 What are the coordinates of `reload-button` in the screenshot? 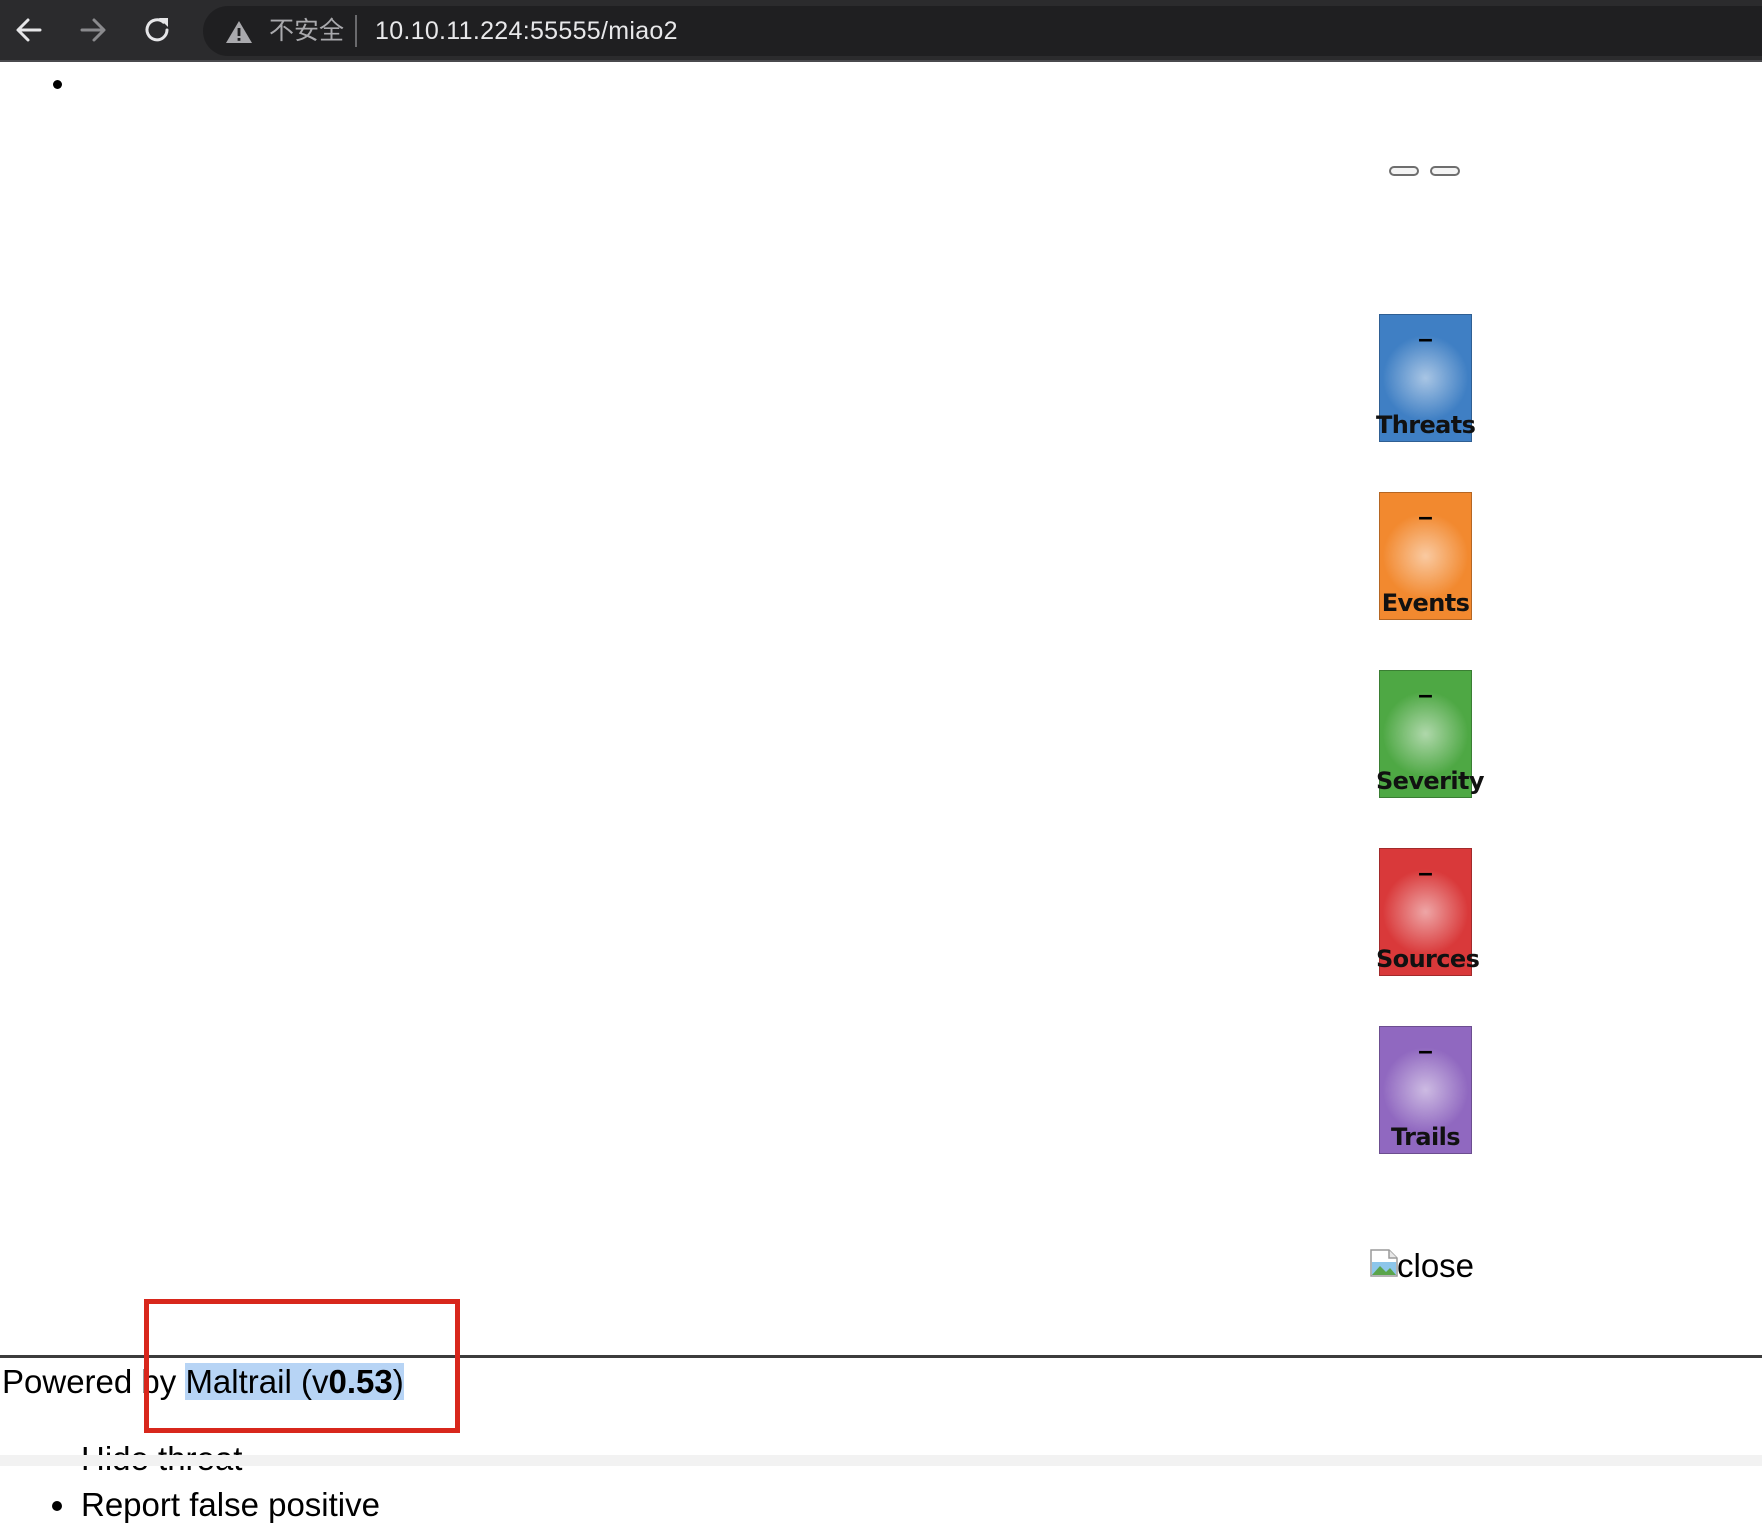 It's located at (157, 30).